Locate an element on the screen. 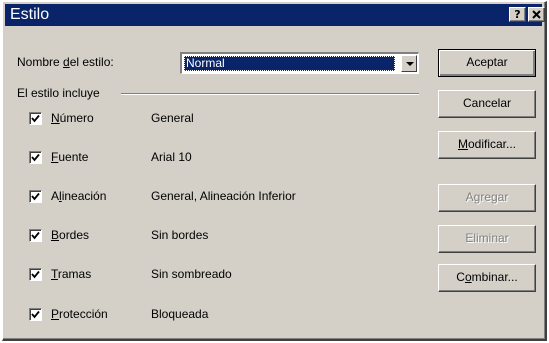  checkbox-fuente is located at coordinates (35, 157).